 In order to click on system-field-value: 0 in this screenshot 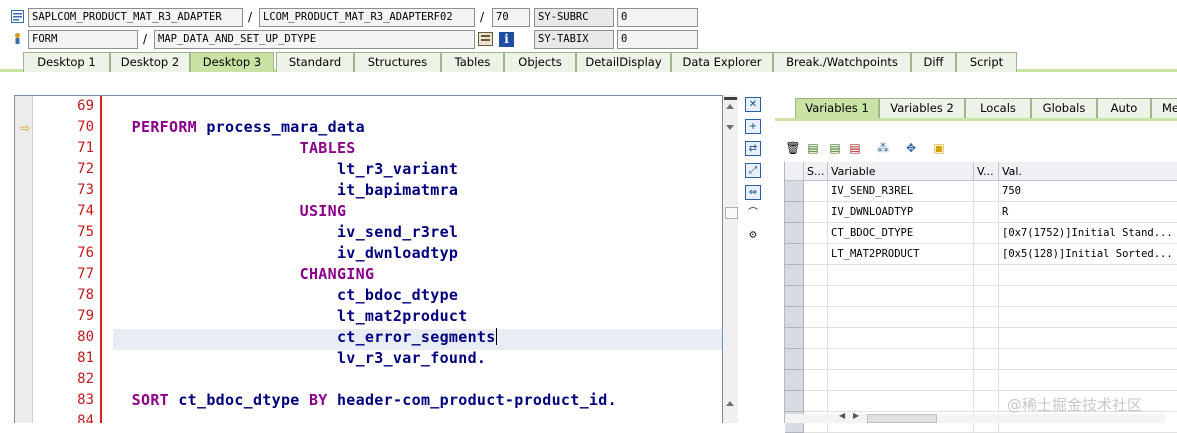, I will do `click(657, 17)`.